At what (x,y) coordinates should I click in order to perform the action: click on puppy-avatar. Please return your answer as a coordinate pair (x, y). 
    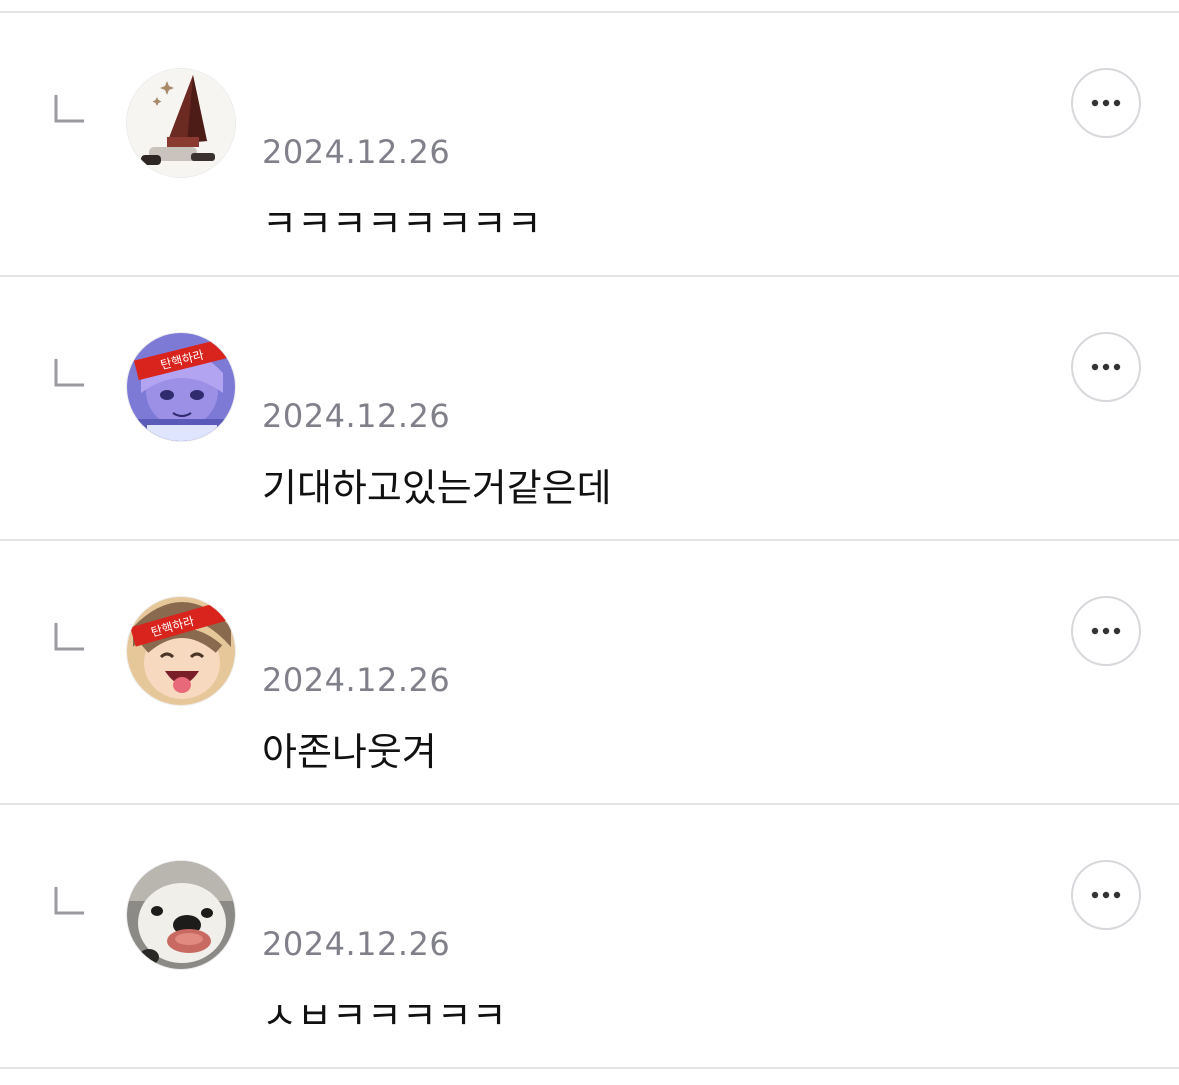
    Looking at the image, I should click on (181, 915).